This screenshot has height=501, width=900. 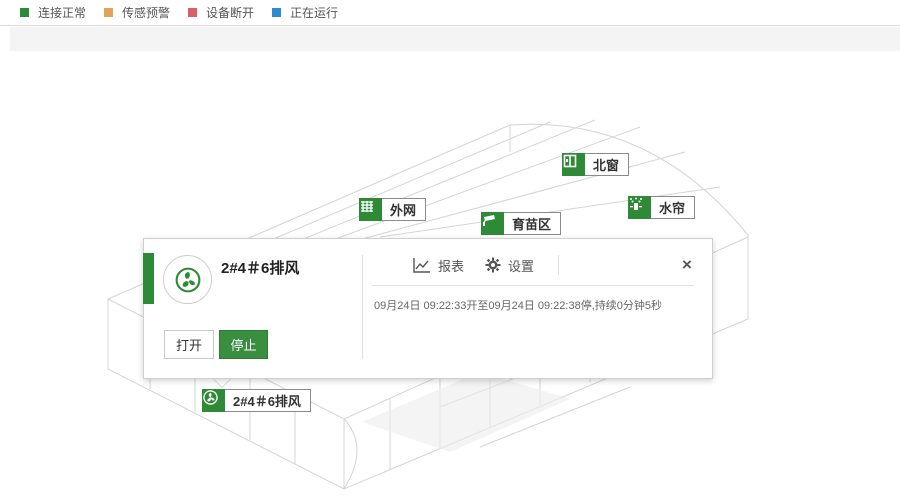 What do you see at coordinates (189, 344) in the screenshot?
I see `open-button: 打开` at bounding box center [189, 344].